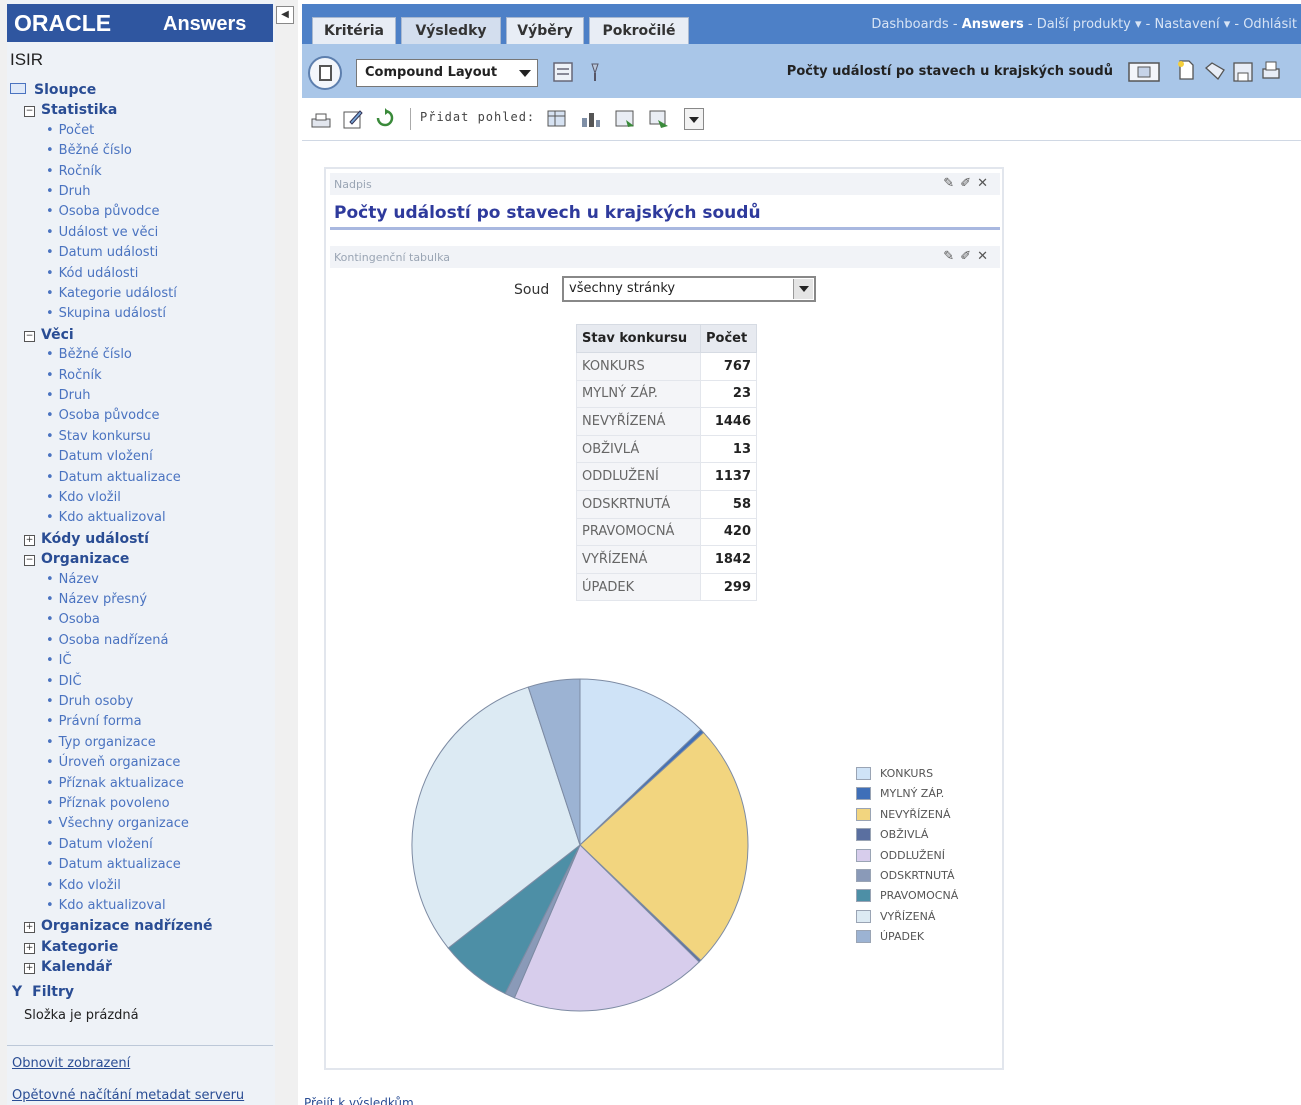  Describe the element at coordinates (68, 967) in the screenshot. I see `tree-folder: + Kalendář` at that location.